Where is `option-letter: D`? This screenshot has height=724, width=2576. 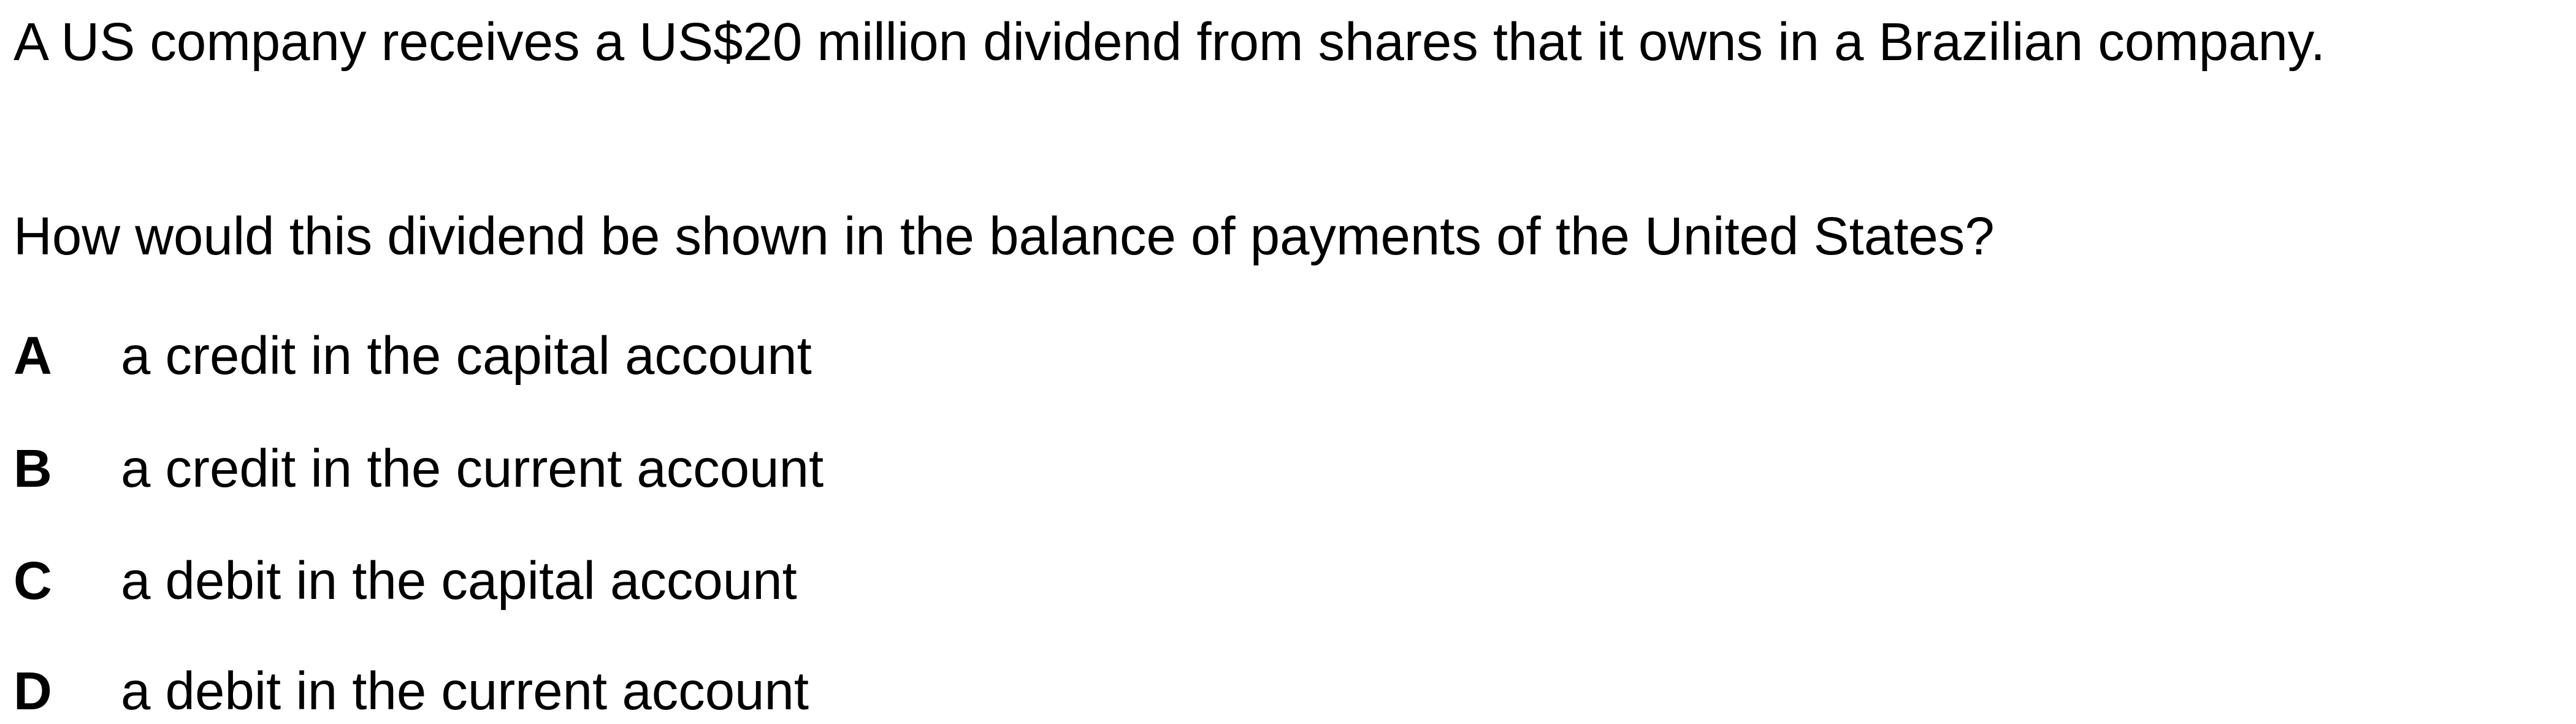 option-letter: D is located at coordinates (32, 691).